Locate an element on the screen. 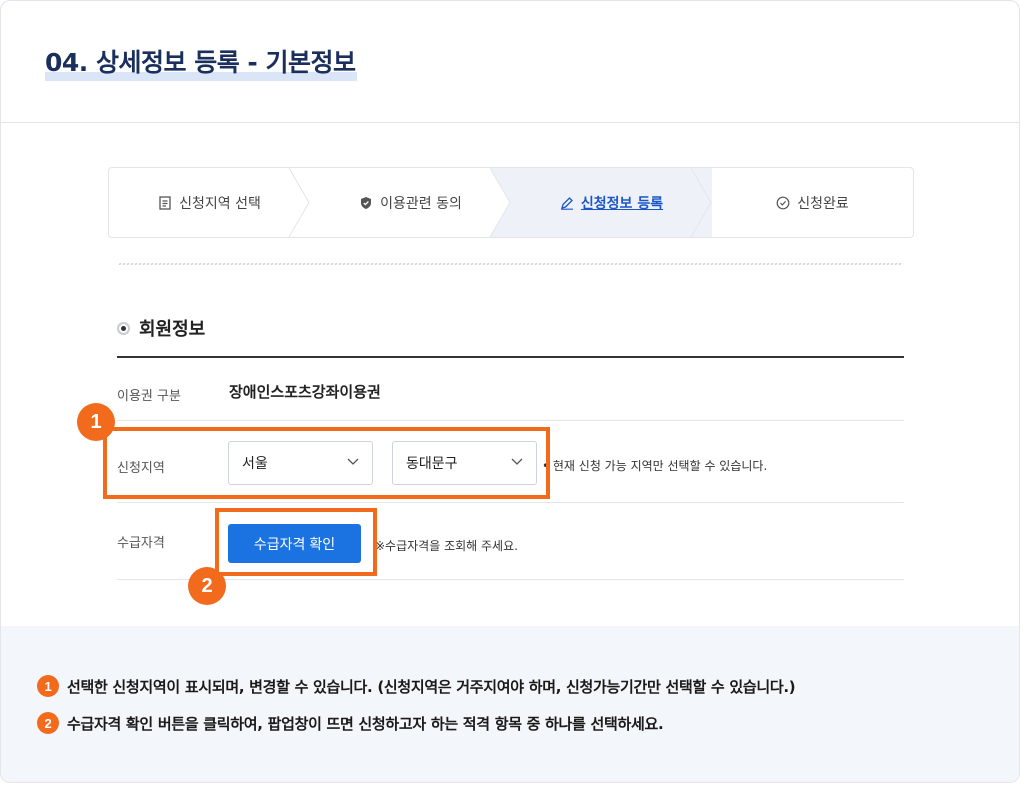 The width and height of the screenshot is (1023, 786). section-title: 회원정보 is located at coordinates (161, 328).